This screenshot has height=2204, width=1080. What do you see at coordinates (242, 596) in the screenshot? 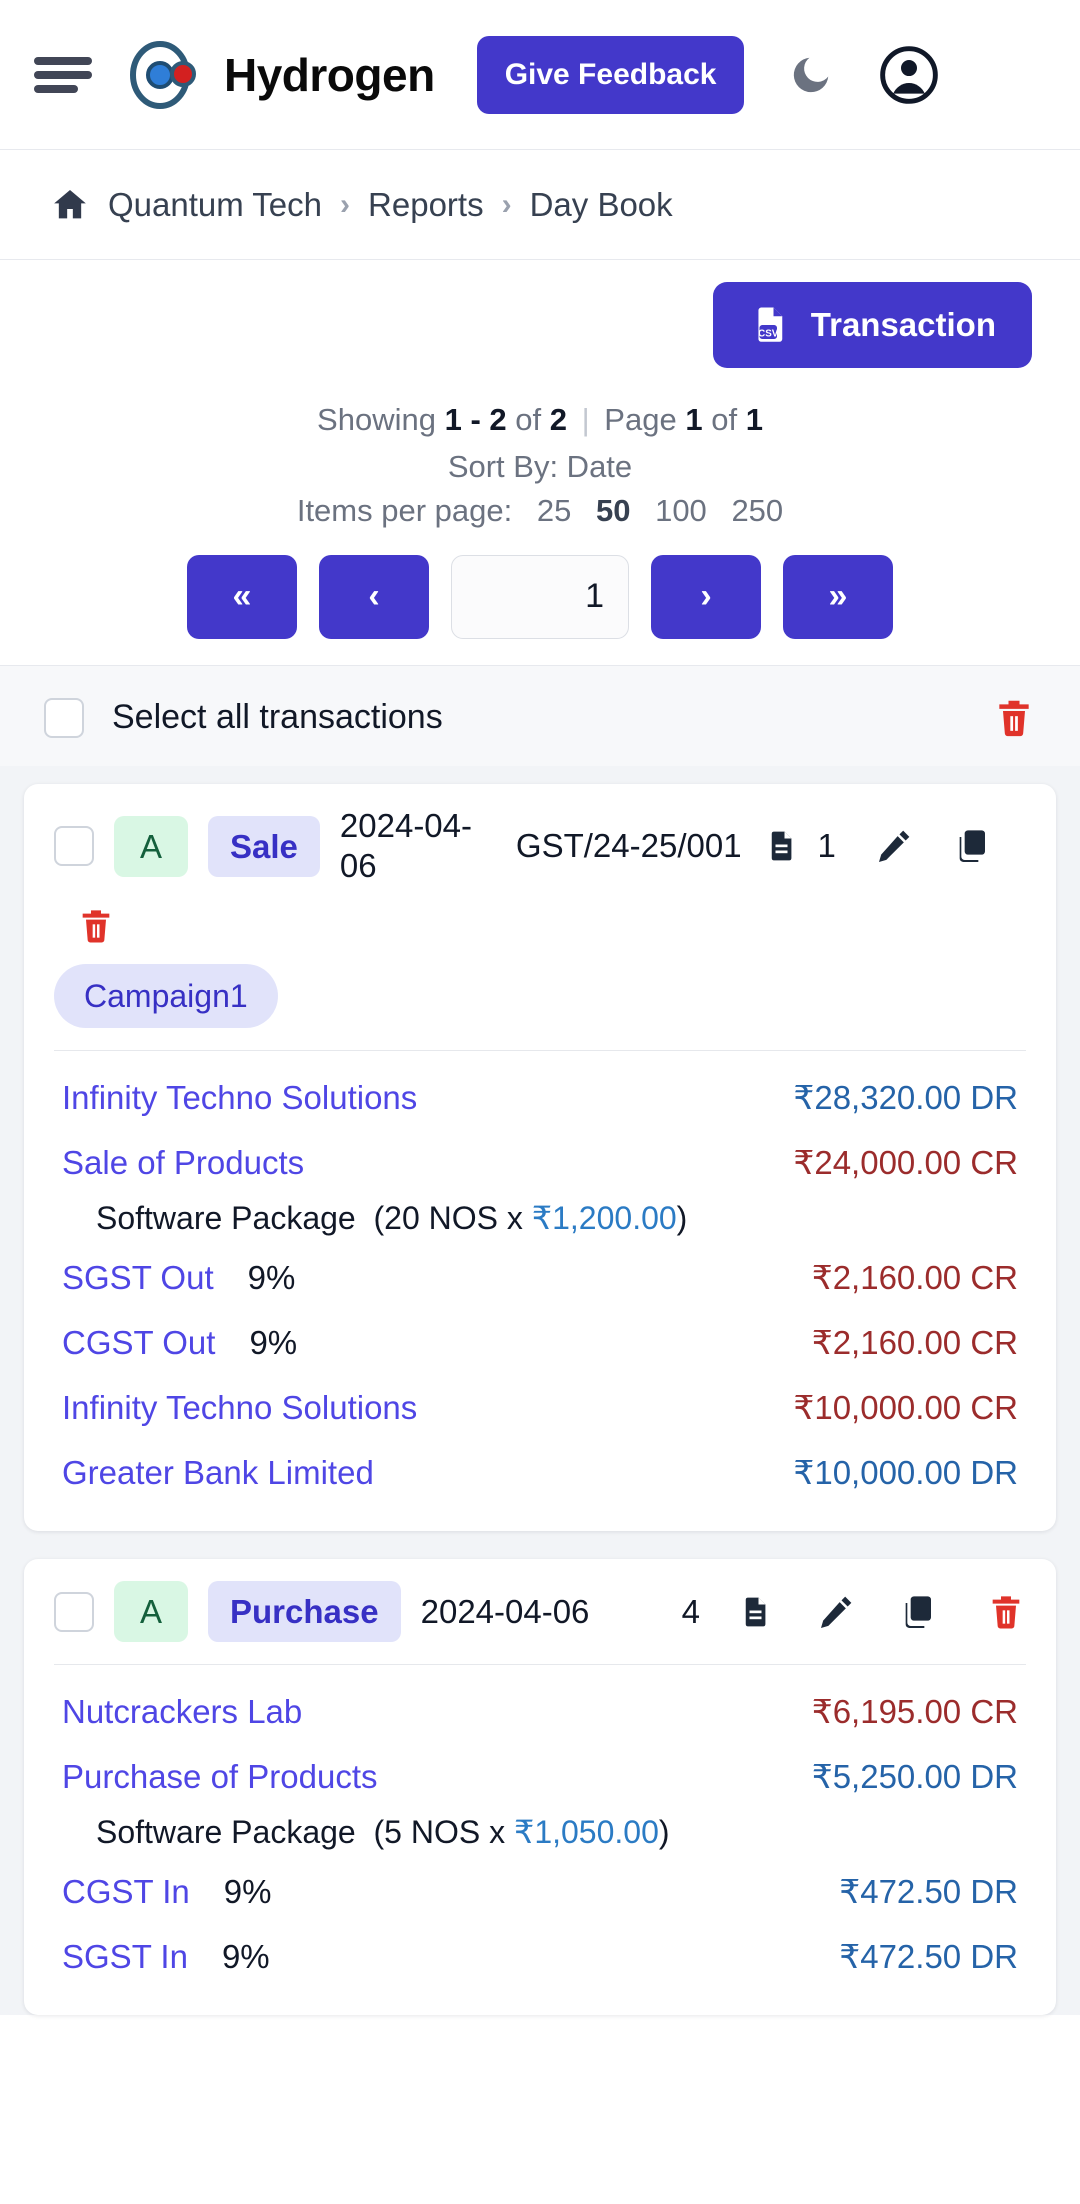
I see `first-page-button: «` at bounding box center [242, 596].